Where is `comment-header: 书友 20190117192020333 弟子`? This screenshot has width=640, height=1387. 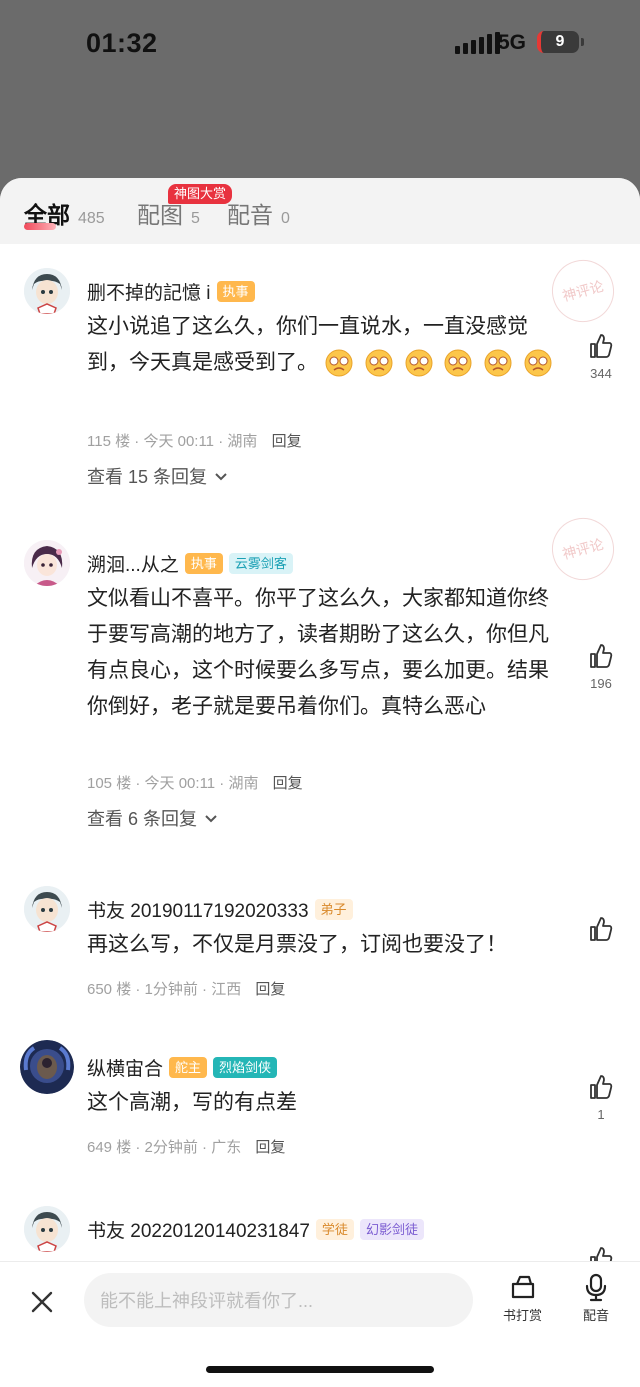 comment-header: 书友 20190117192020333 弟子 is located at coordinates (220, 909).